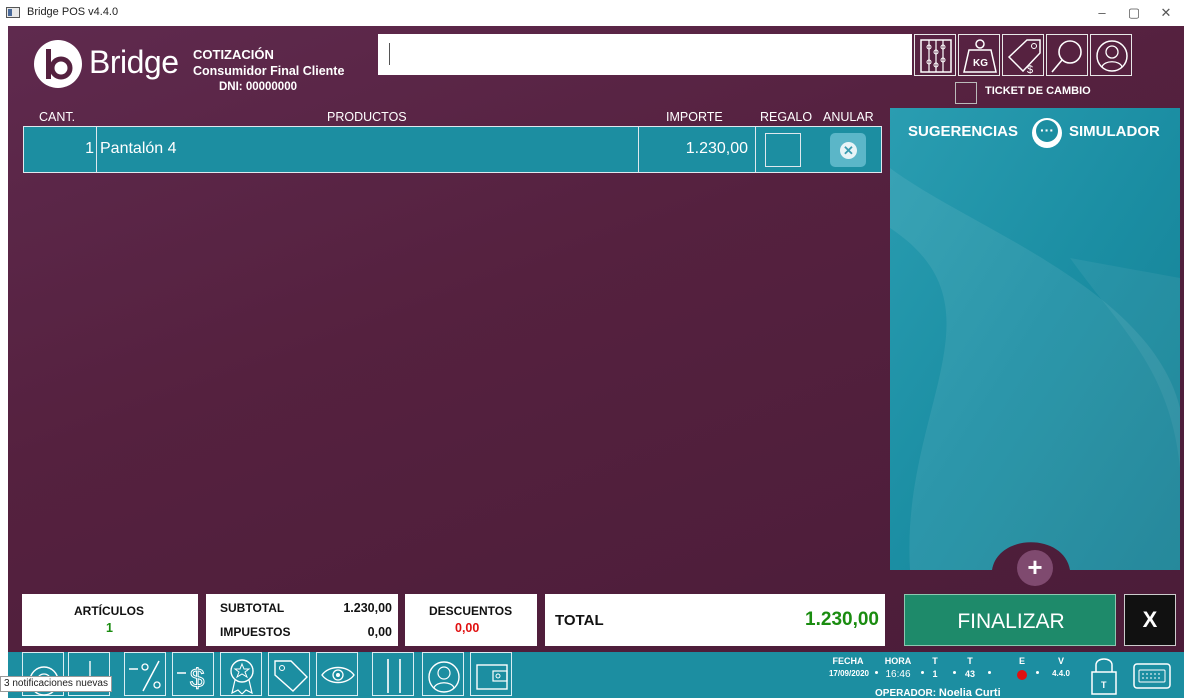 This screenshot has width=1184, height=698. I want to click on badge-icon, so click(242, 677).